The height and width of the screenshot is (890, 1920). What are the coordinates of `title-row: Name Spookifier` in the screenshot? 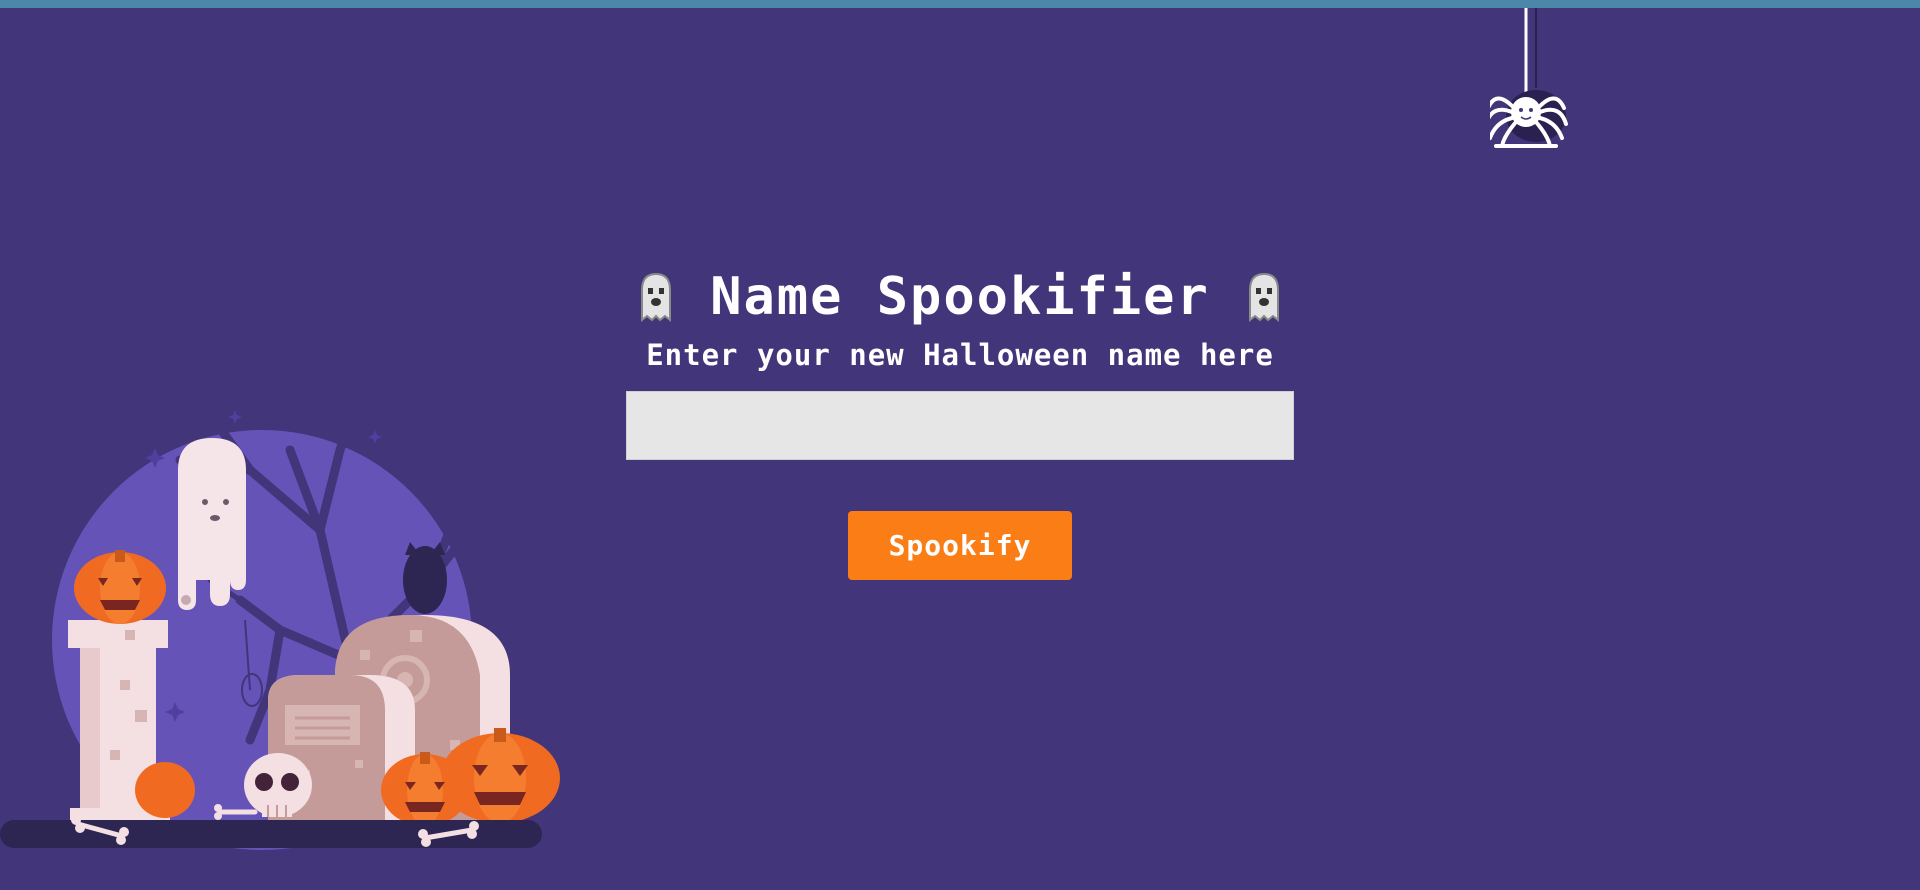 It's located at (960, 297).